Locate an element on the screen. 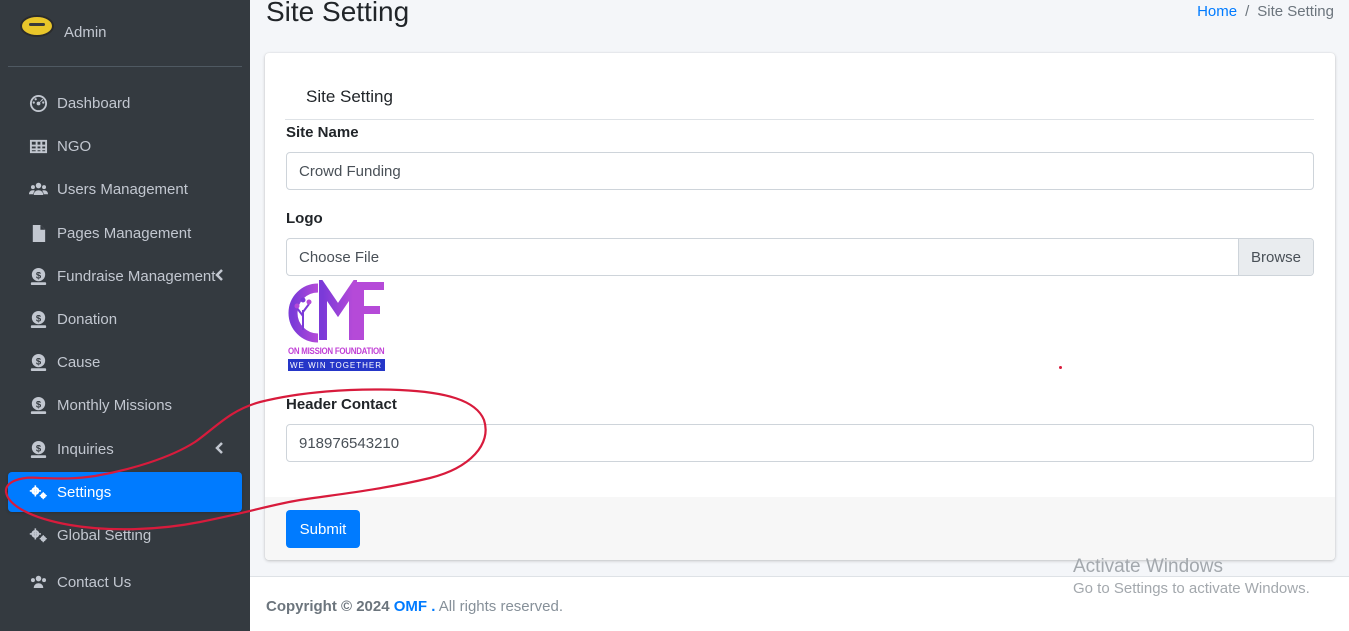 The width and height of the screenshot is (1349, 631). divider is located at coordinates (799, 119).